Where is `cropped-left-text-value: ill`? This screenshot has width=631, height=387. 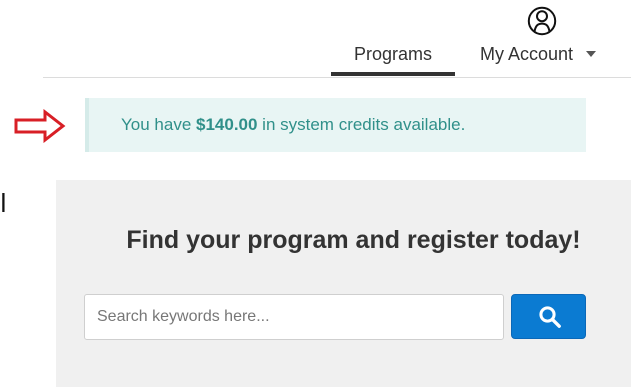
cropped-left-text-value: ill is located at coordinates (3, 203).